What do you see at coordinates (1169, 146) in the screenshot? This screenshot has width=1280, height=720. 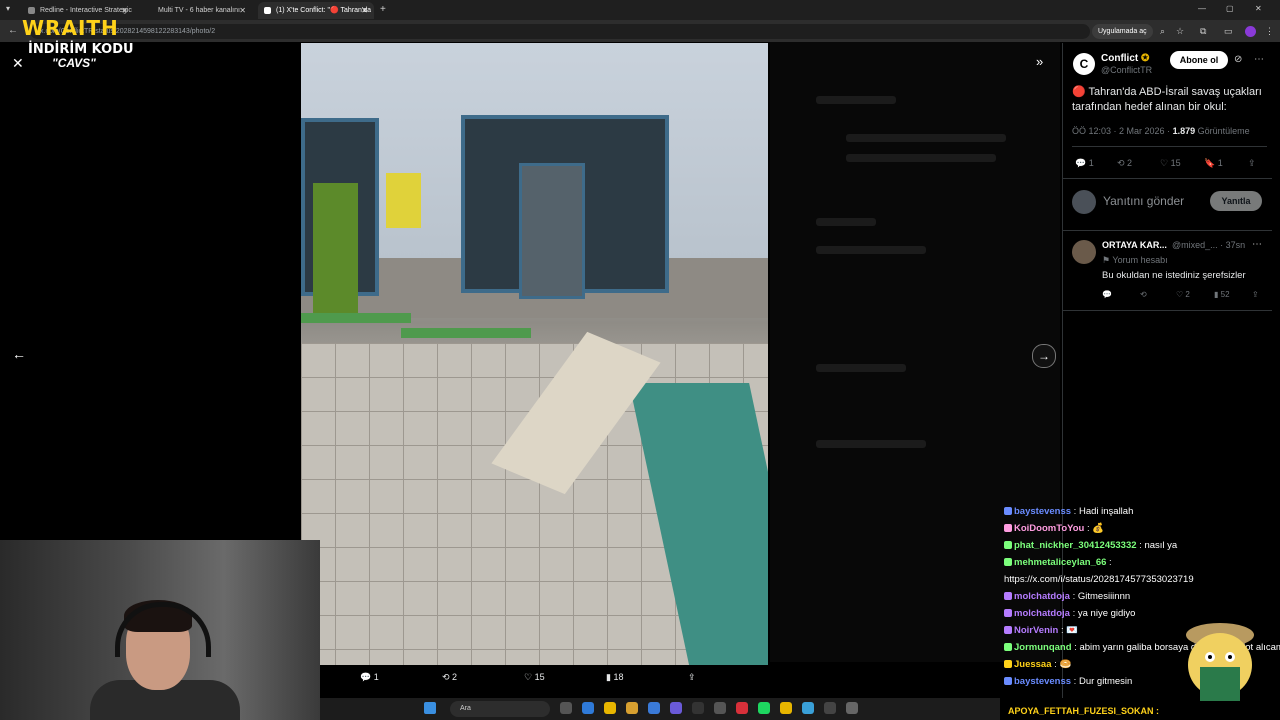 I see `divider` at bounding box center [1169, 146].